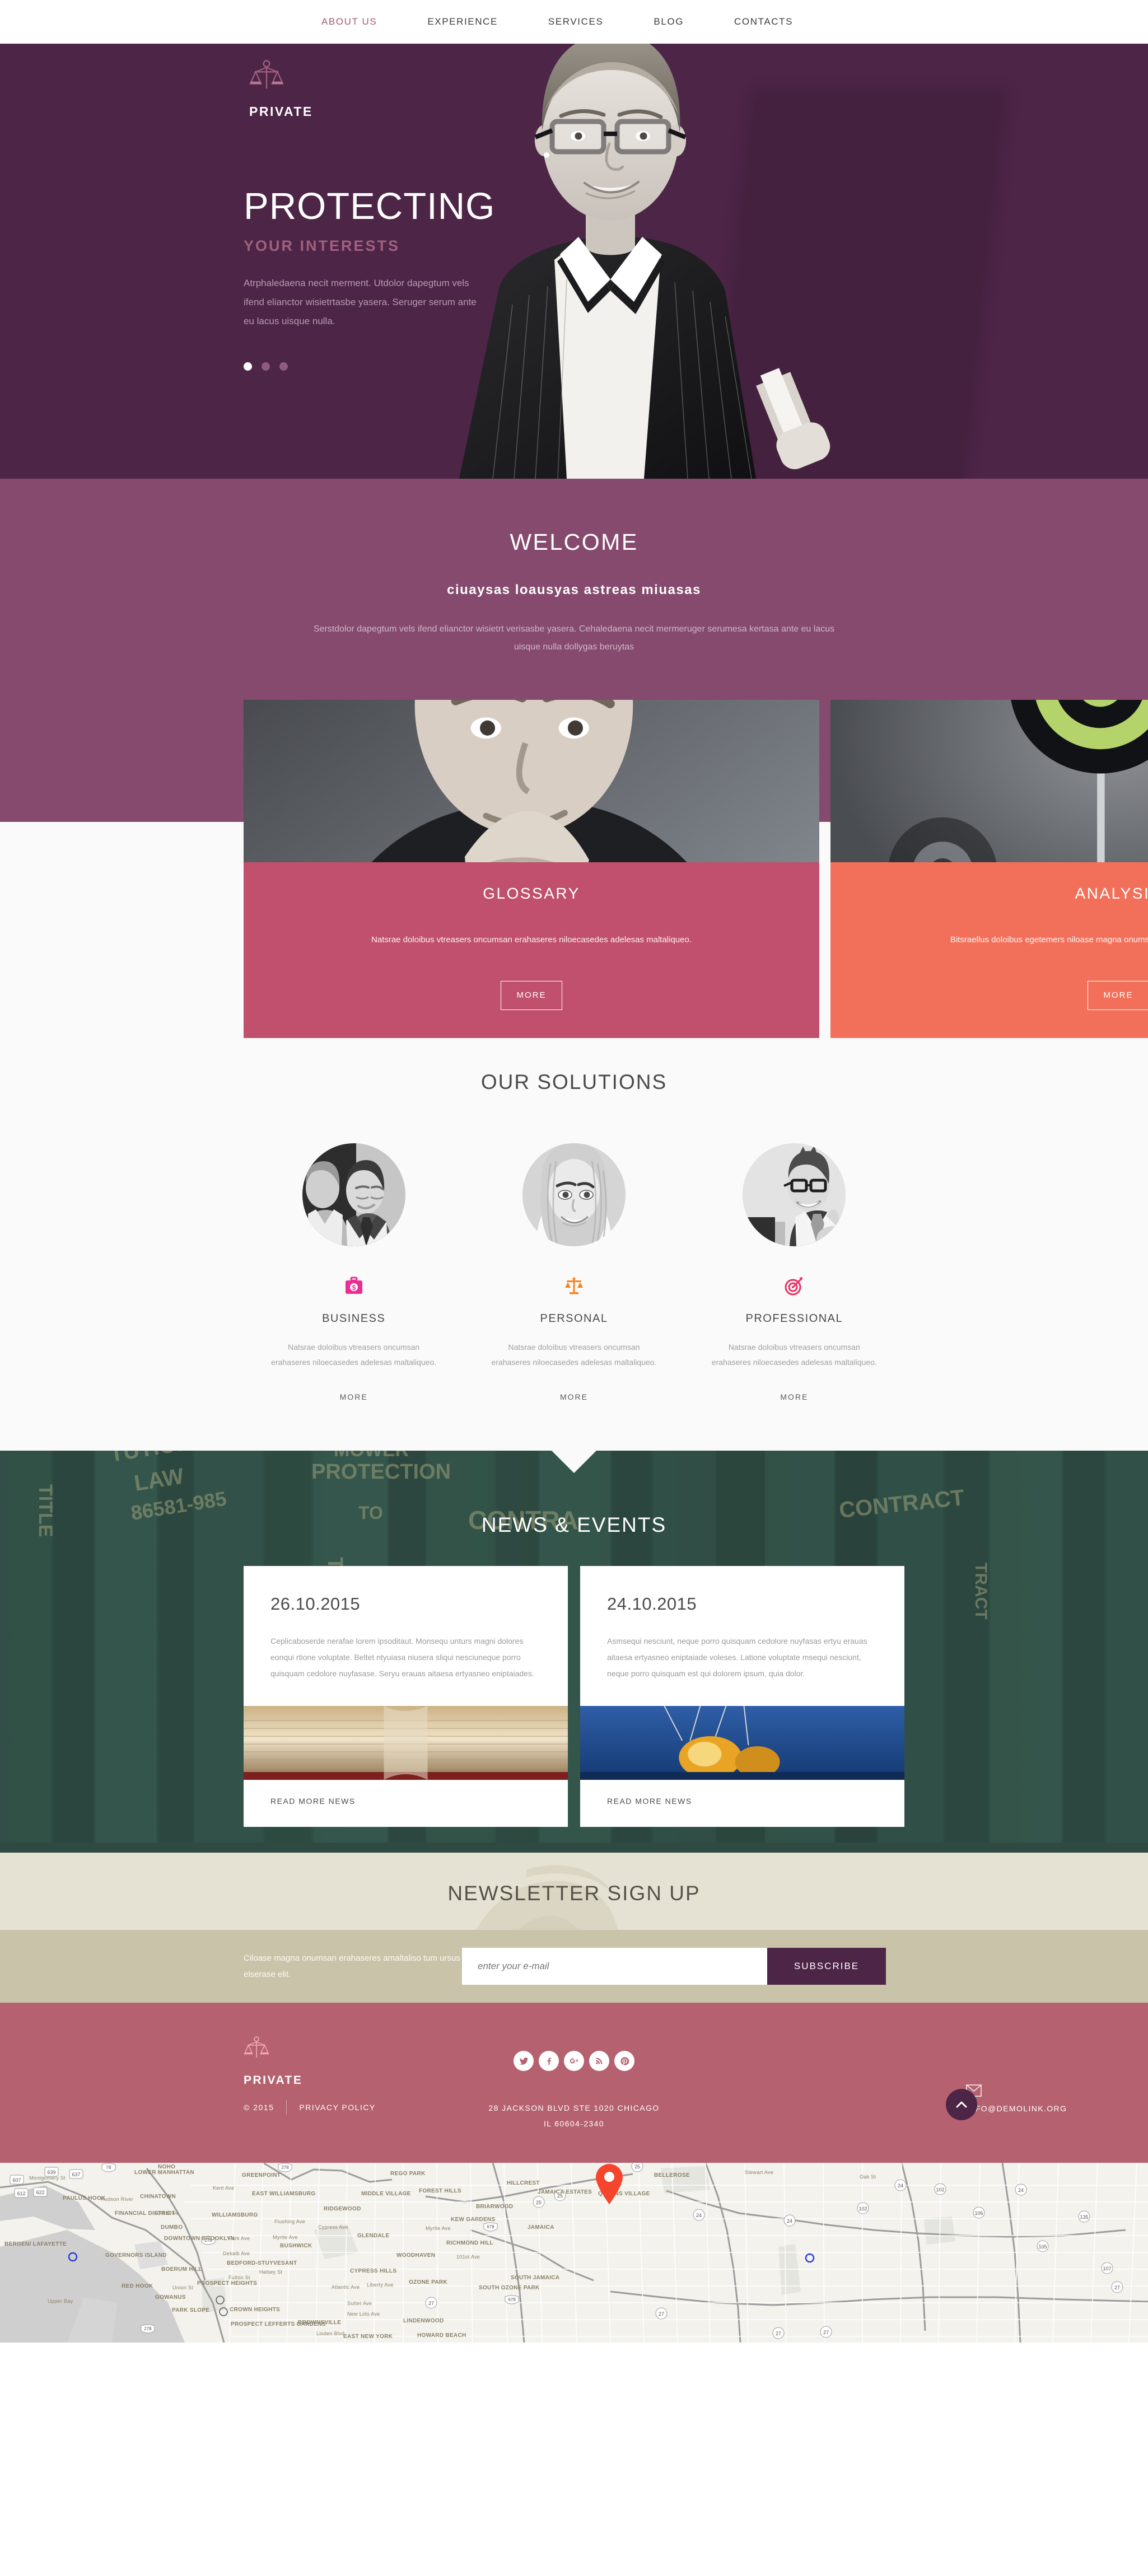  I want to click on map-label: BERGEN/ LAFAYETTE, so click(36, 2244).